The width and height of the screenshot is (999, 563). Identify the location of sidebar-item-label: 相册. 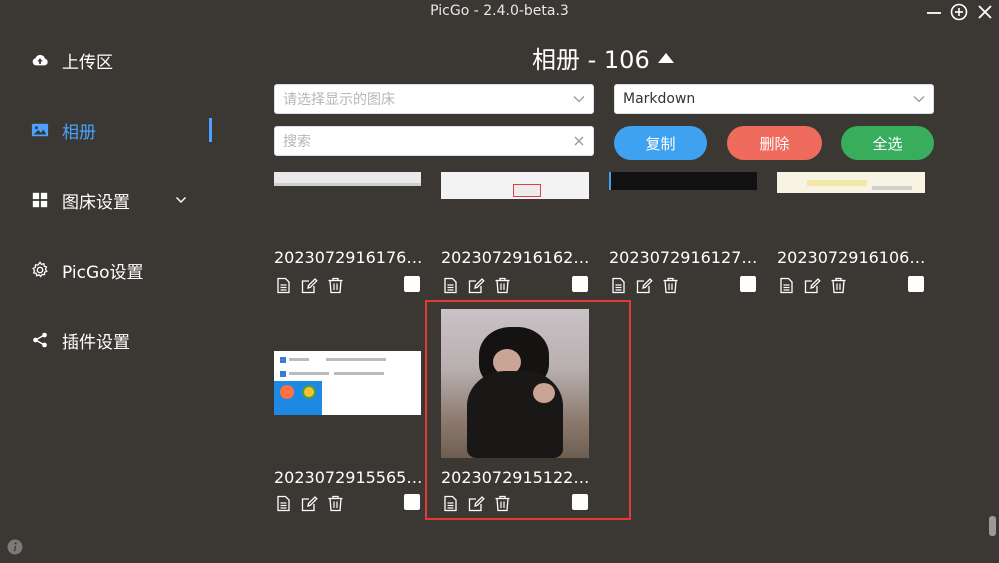
(79, 132).